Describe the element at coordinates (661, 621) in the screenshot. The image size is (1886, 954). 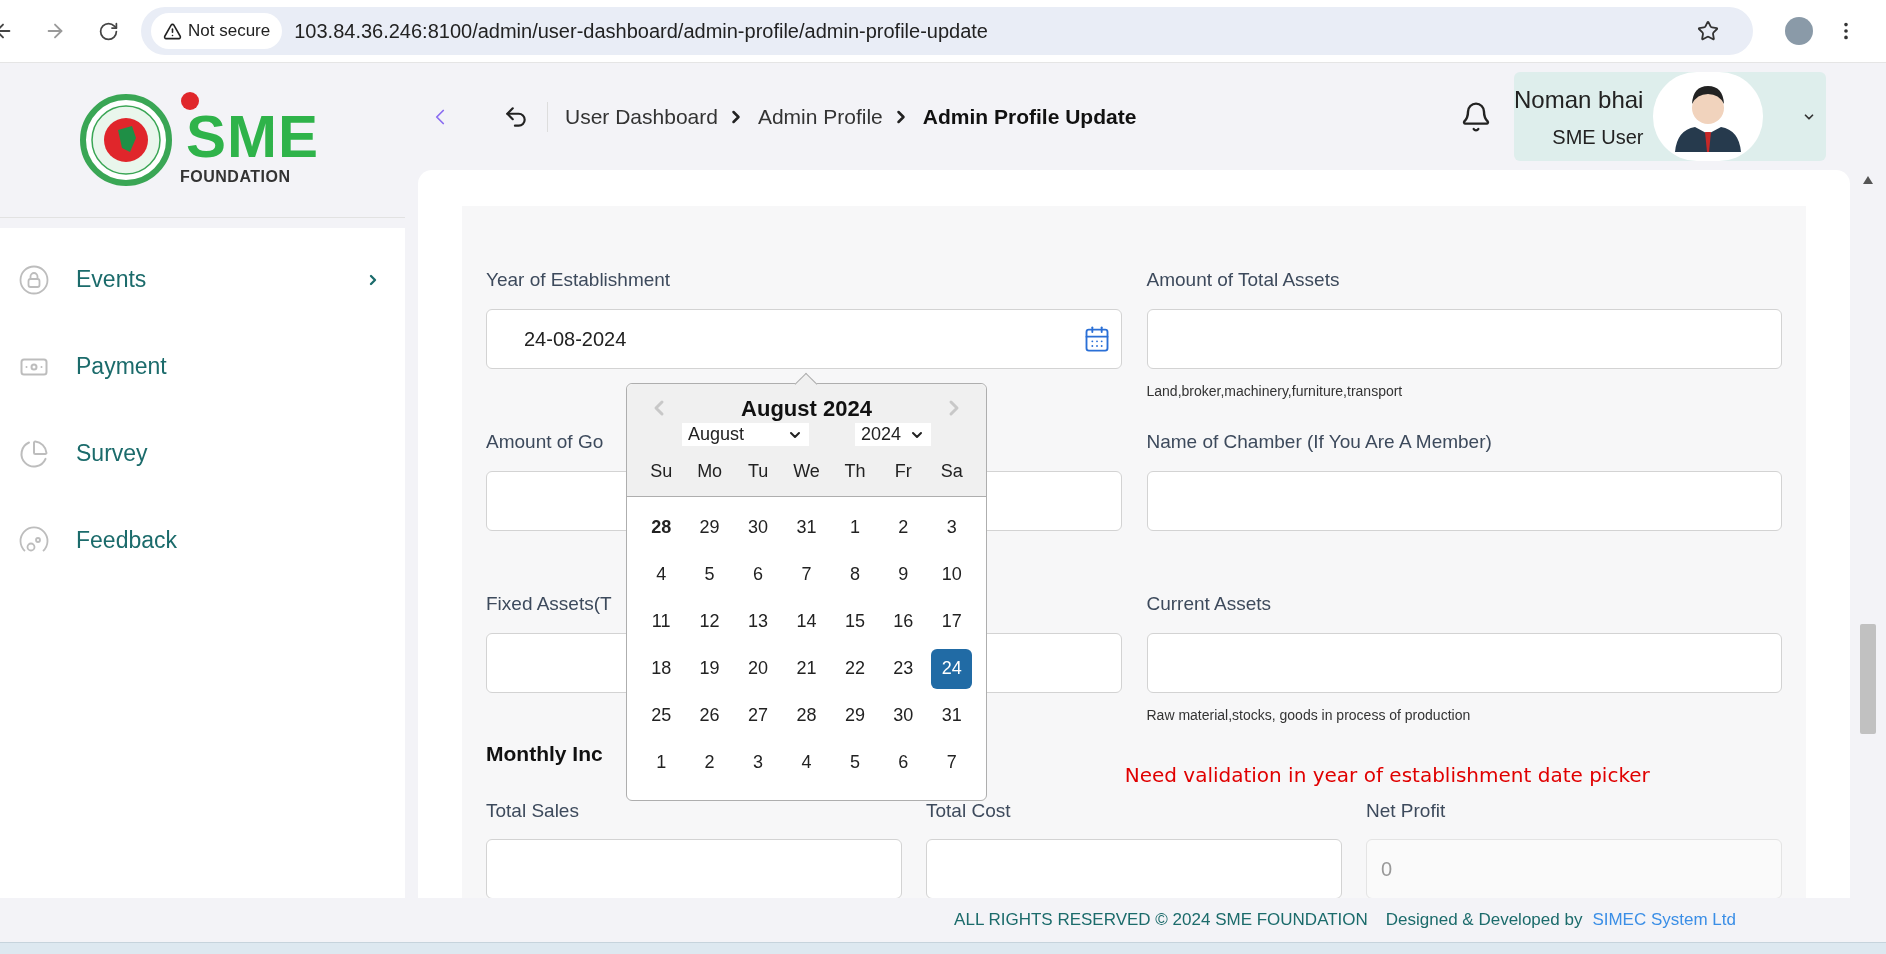
I see `calendar-day: 11` at that location.